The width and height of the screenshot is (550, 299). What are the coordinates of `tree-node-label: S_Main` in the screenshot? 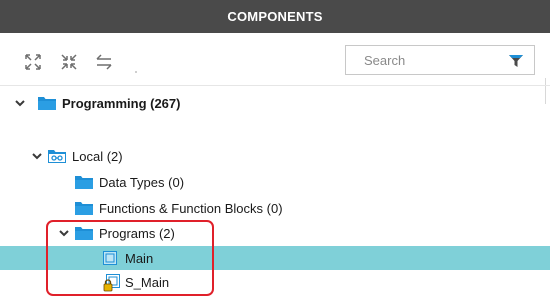 It's located at (147, 282).